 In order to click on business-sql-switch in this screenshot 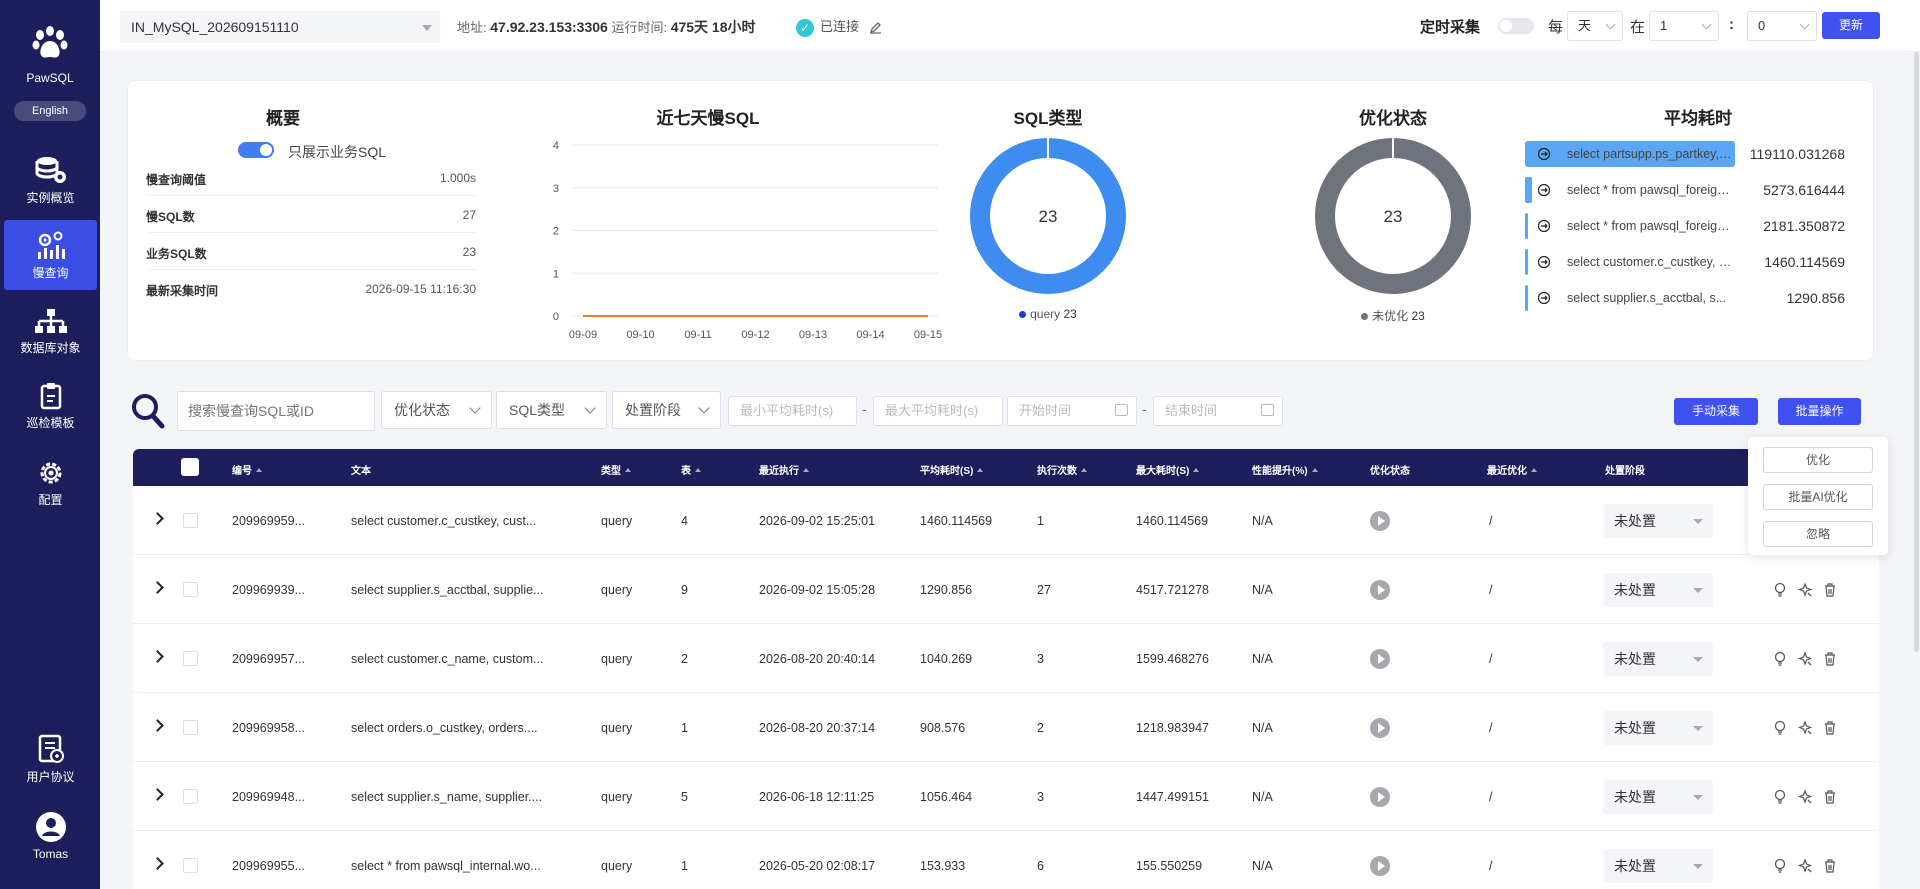, I will do `click(256, 150)`.